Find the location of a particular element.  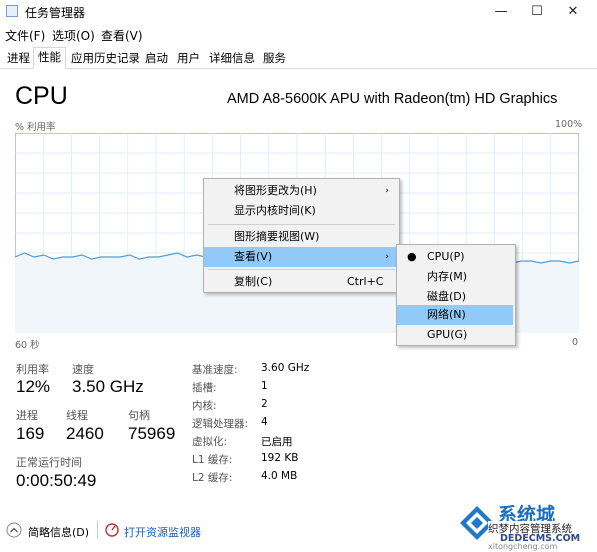

close-button: ✕ is located at coordinates (573, 12).